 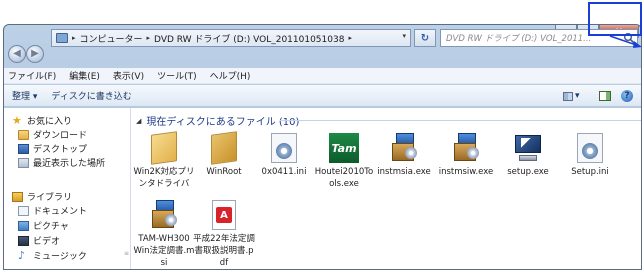 I want to click on file-name: Houtei2010Tools.exe, so click(x=344, y=178).